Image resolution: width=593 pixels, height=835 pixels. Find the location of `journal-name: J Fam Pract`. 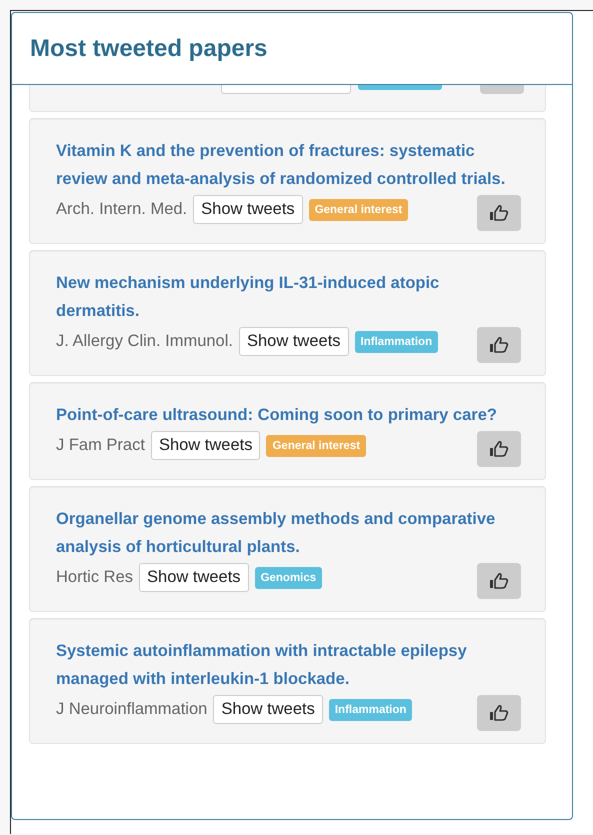

journal-name: J Fam Pract is located at coordinates (100, 445).